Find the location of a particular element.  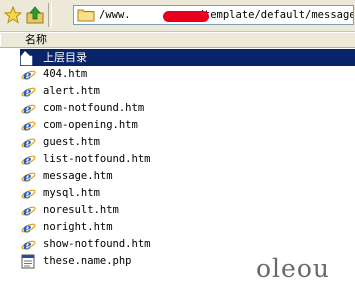

file-name: noright.htm is located at coordinates (78, 227).